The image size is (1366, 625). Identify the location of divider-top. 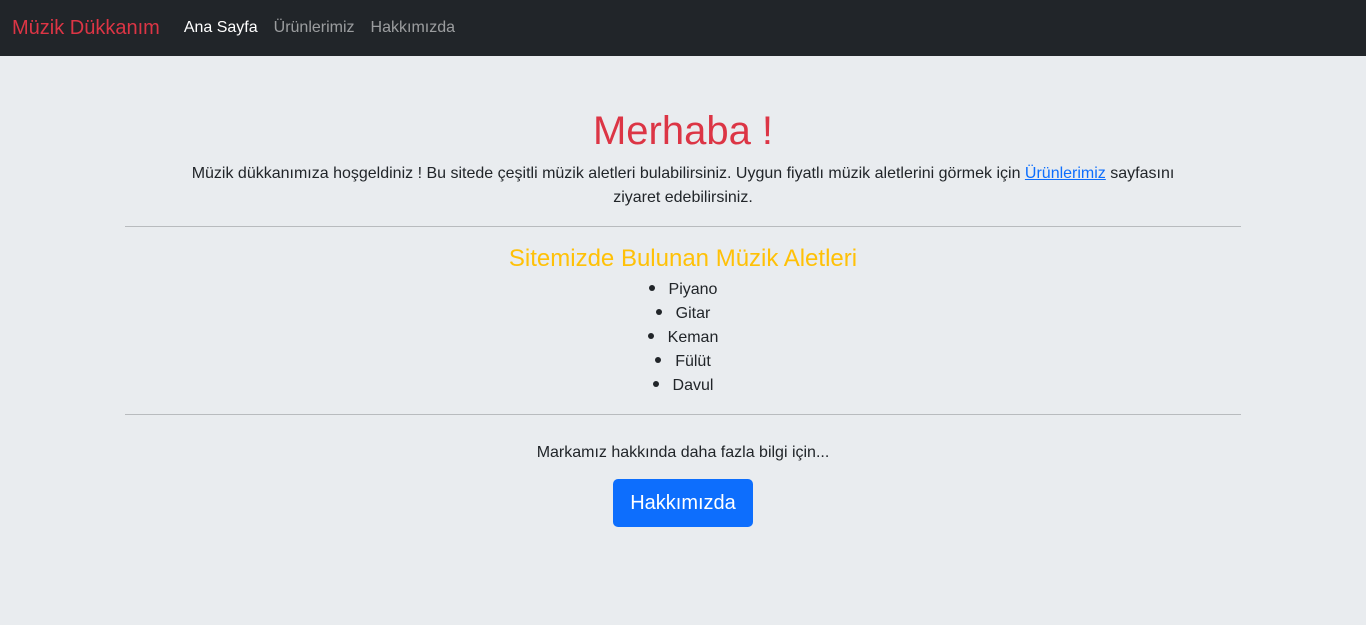
(683, 226).